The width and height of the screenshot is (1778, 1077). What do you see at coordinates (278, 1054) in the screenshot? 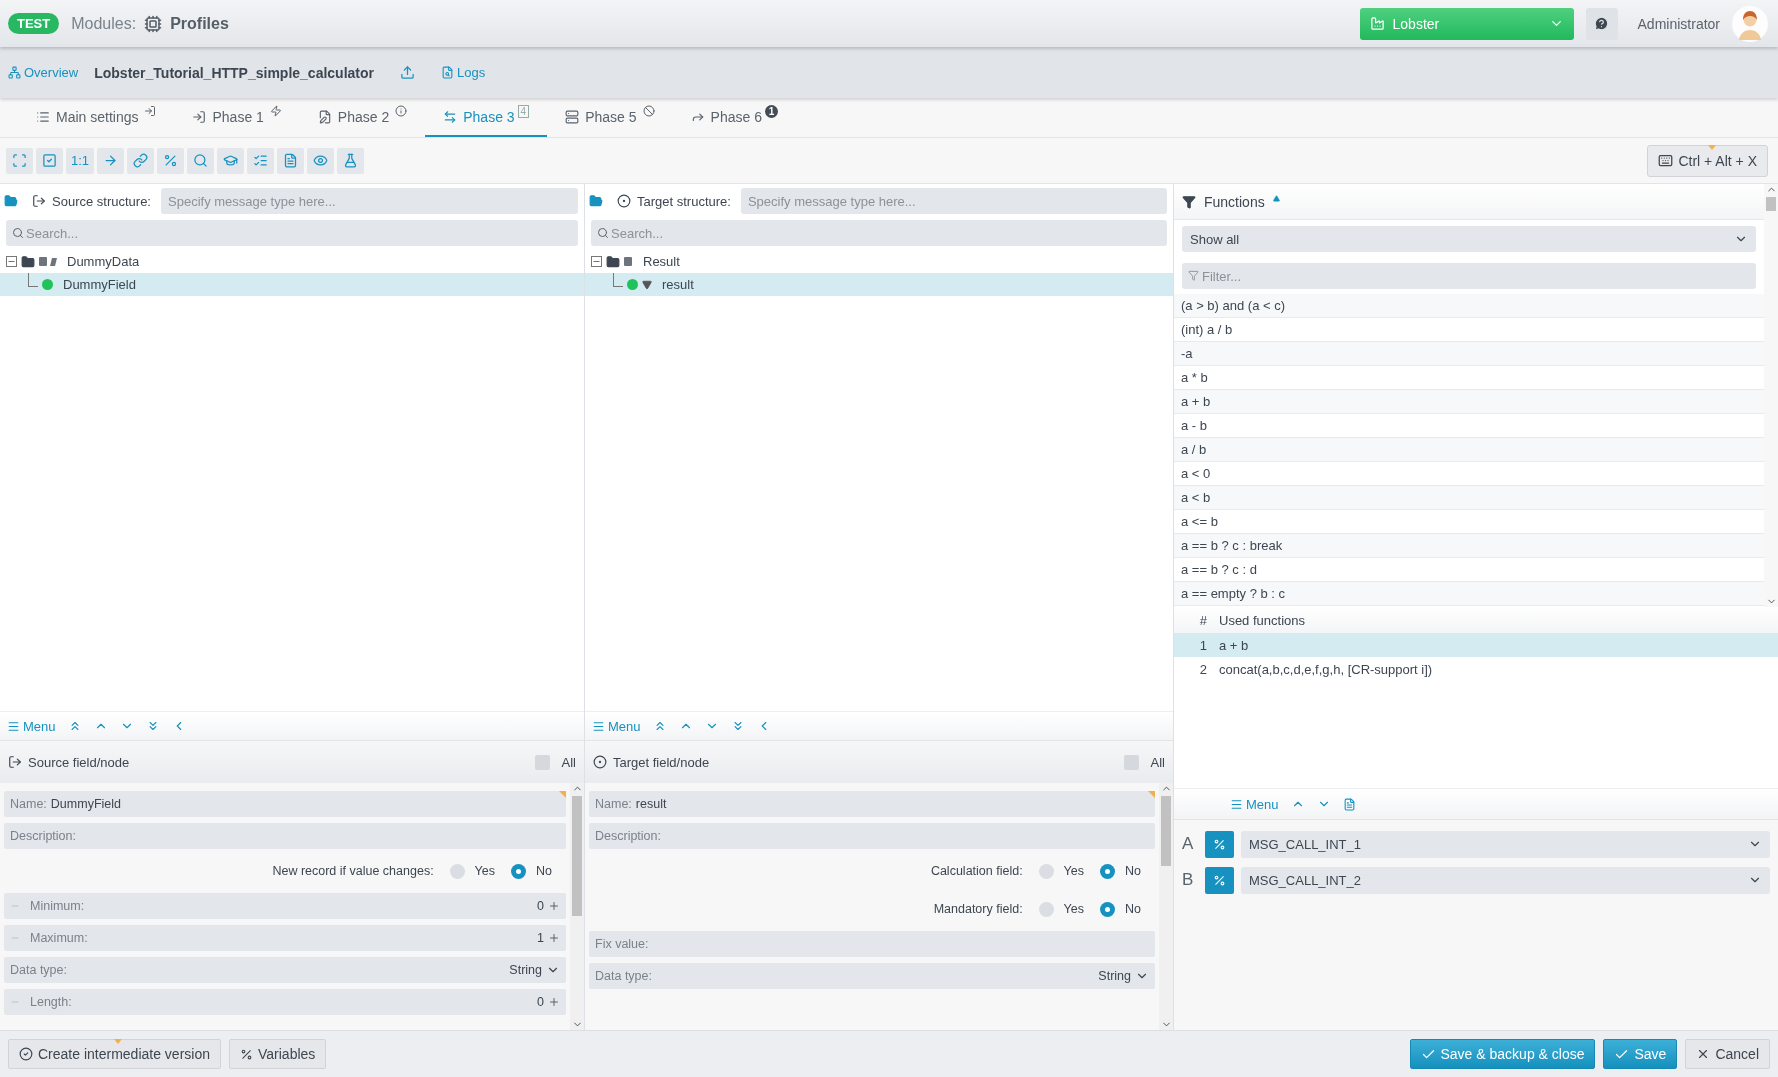
I see `variables-button: Variables` at bounding box center [278, 1054].